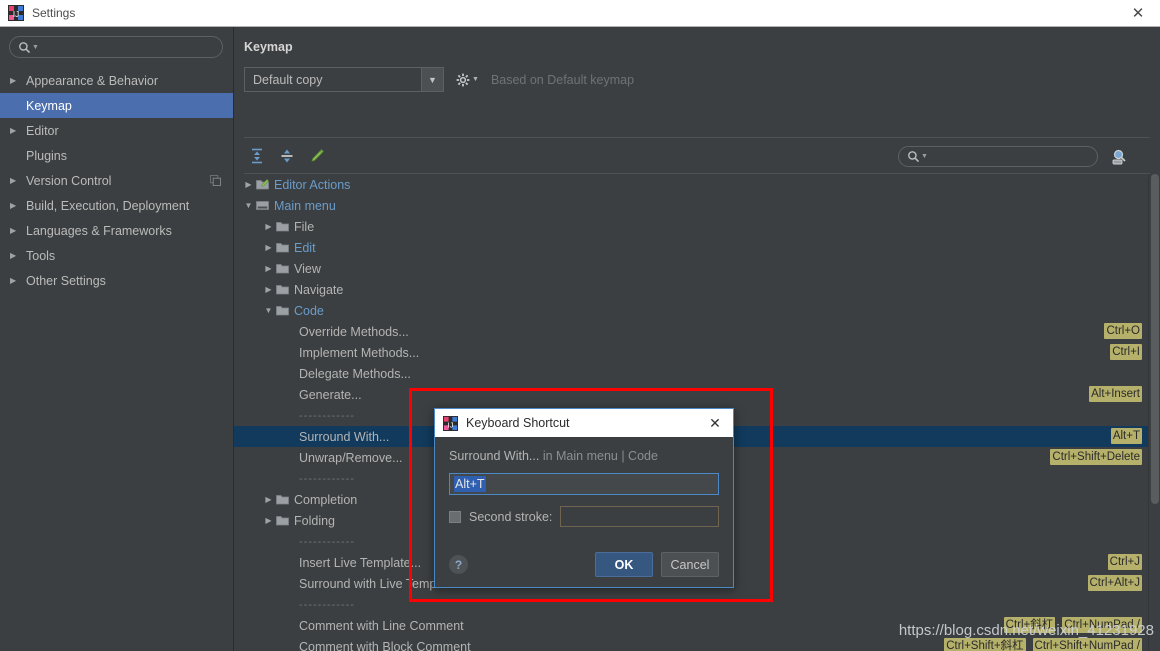 The image size is (1160, 651). I want to click on first-stroke-field: Alt+T, so click(584, 484).